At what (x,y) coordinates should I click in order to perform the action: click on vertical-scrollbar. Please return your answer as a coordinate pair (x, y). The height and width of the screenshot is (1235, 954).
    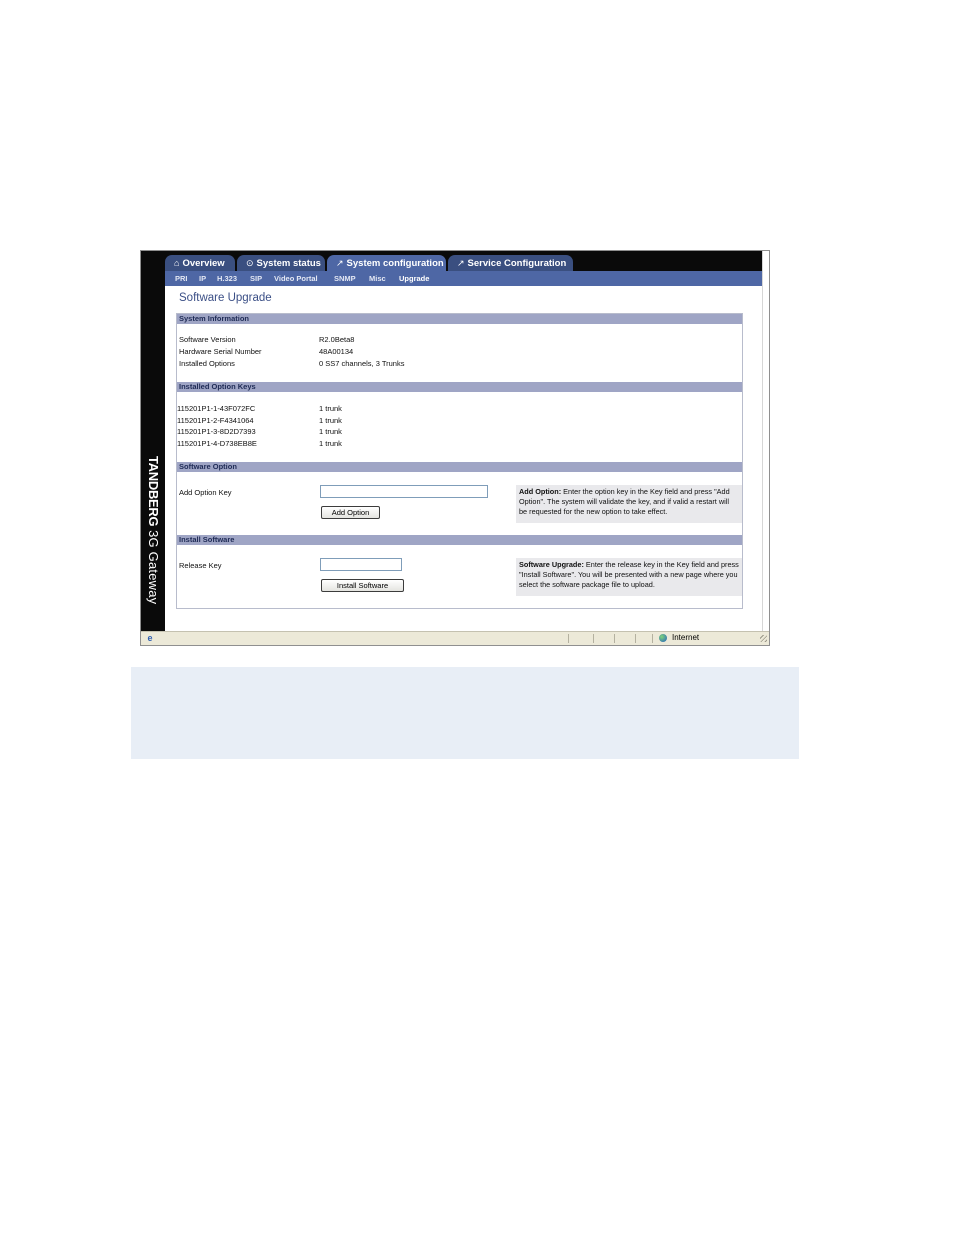
    Looking at the image, I should click on (765, 441).